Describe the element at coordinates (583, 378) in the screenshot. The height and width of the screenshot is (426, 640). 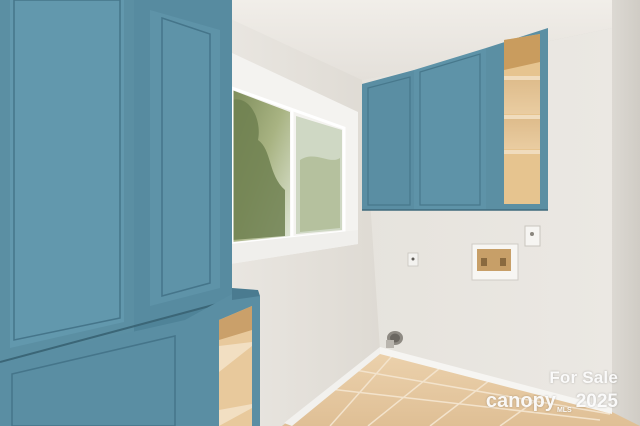
I see `watermark-for-sale: For Sale` at that location.